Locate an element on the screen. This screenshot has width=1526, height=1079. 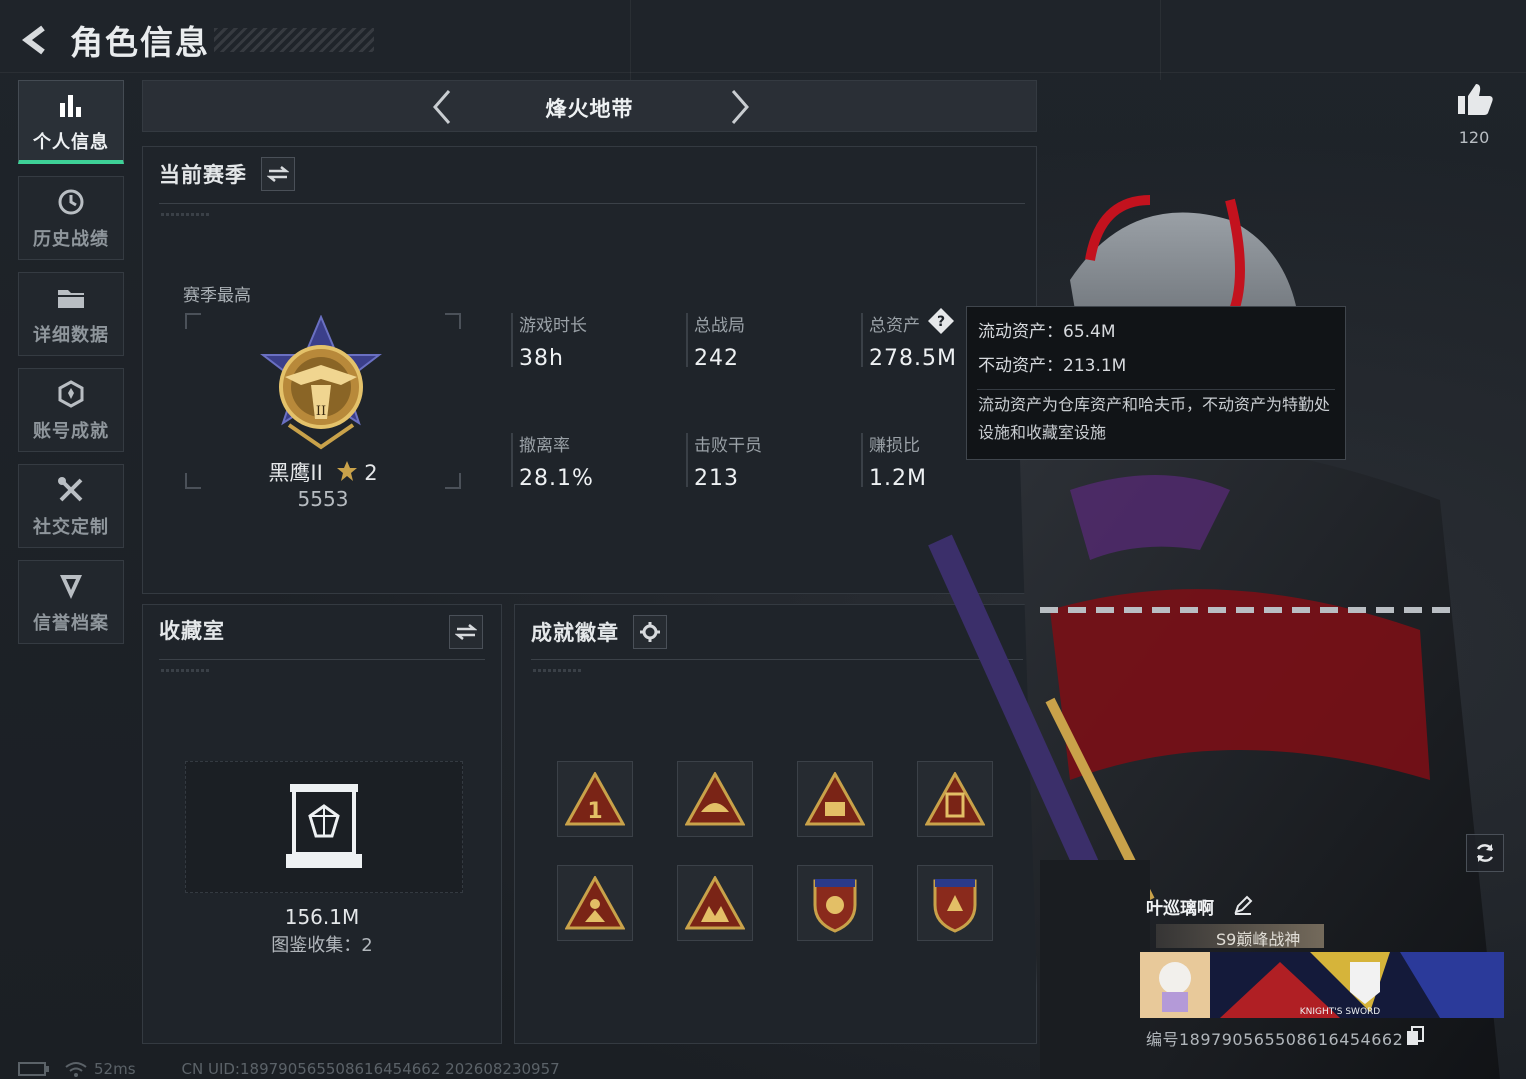
back-button is located at coordinates (35, 40).